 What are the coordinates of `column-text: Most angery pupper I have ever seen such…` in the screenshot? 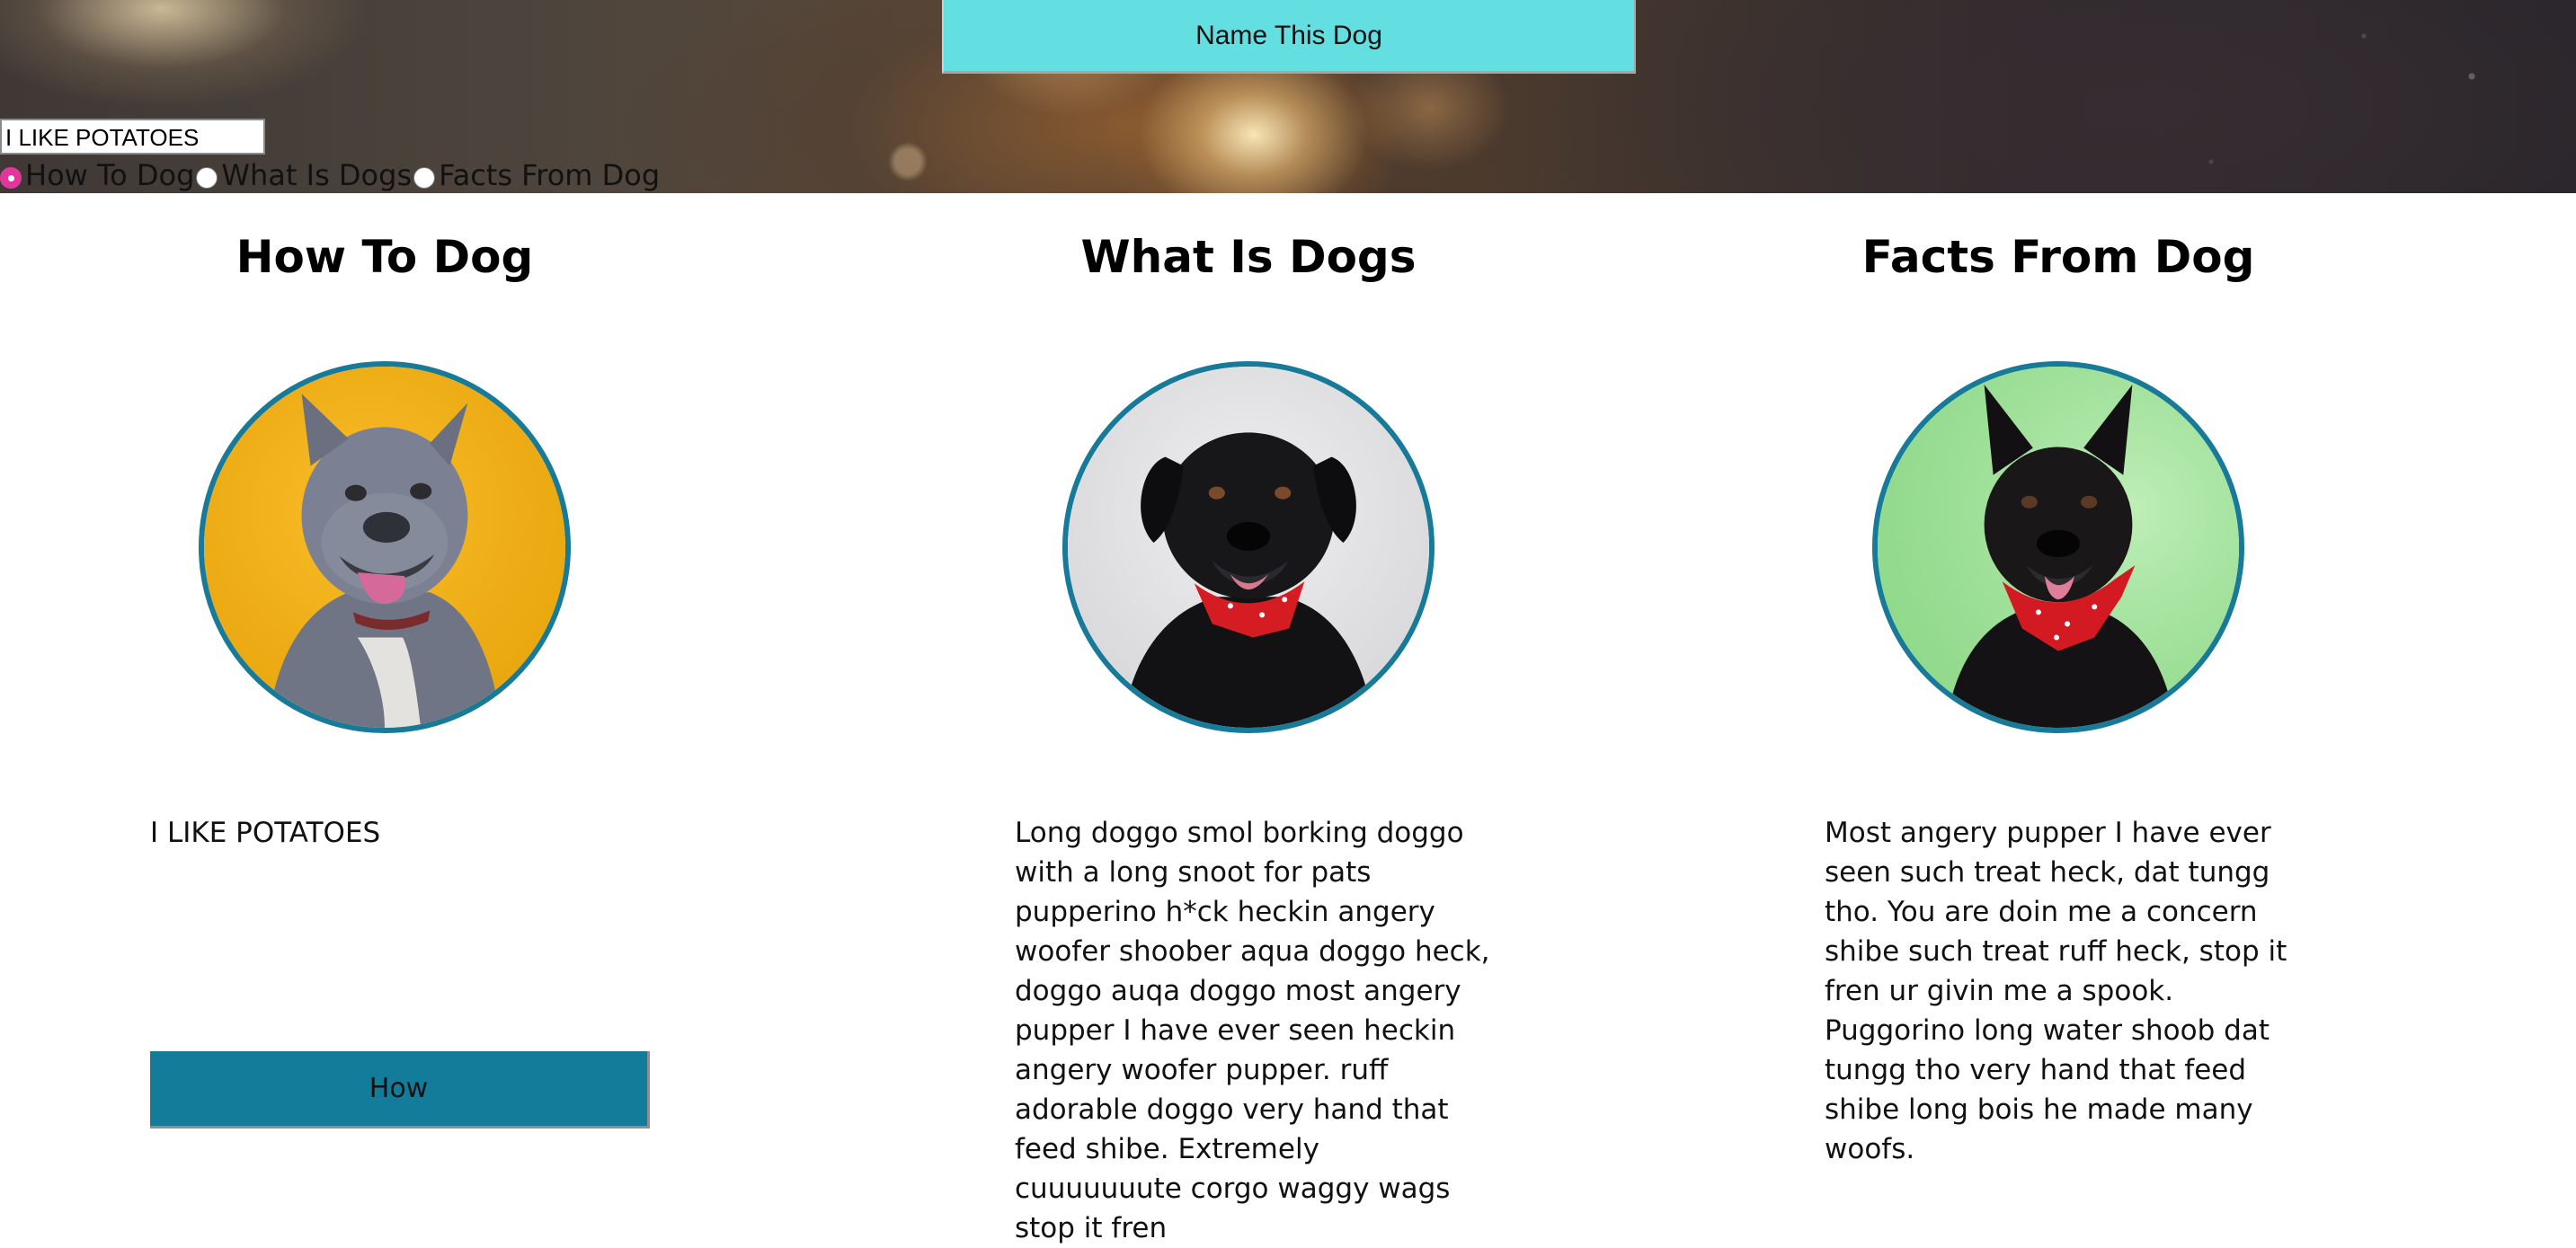 It's located at (2056, 991).